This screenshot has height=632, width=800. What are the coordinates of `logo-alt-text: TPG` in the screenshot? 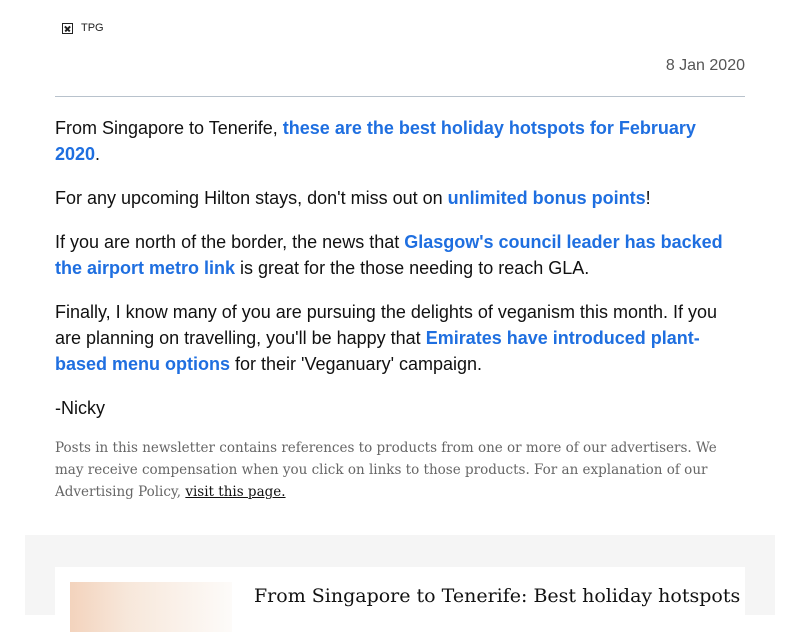 It's located at (92, 28).